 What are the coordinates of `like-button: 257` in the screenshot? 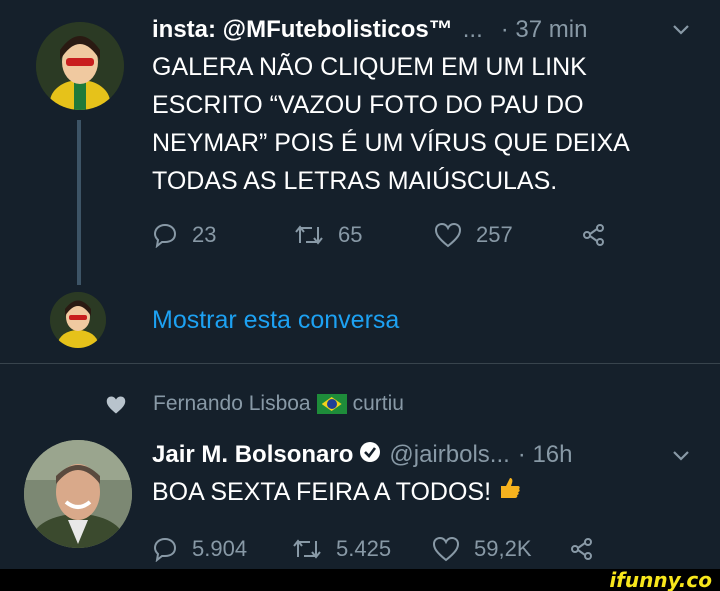 It's located at (508, 235).